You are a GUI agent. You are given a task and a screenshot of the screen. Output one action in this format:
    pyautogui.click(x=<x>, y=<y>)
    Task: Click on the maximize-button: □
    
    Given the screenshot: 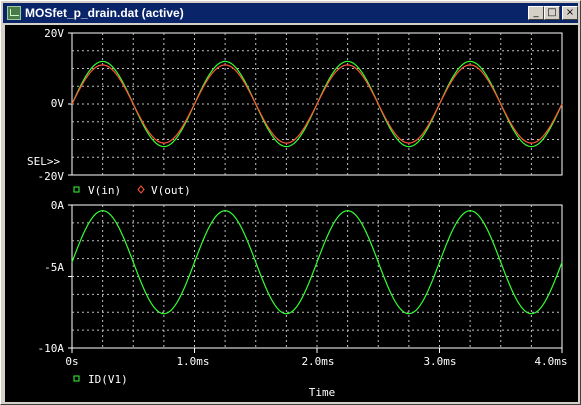 What is the action you would take?
    pyautogui.click(x=552, y=13)
    